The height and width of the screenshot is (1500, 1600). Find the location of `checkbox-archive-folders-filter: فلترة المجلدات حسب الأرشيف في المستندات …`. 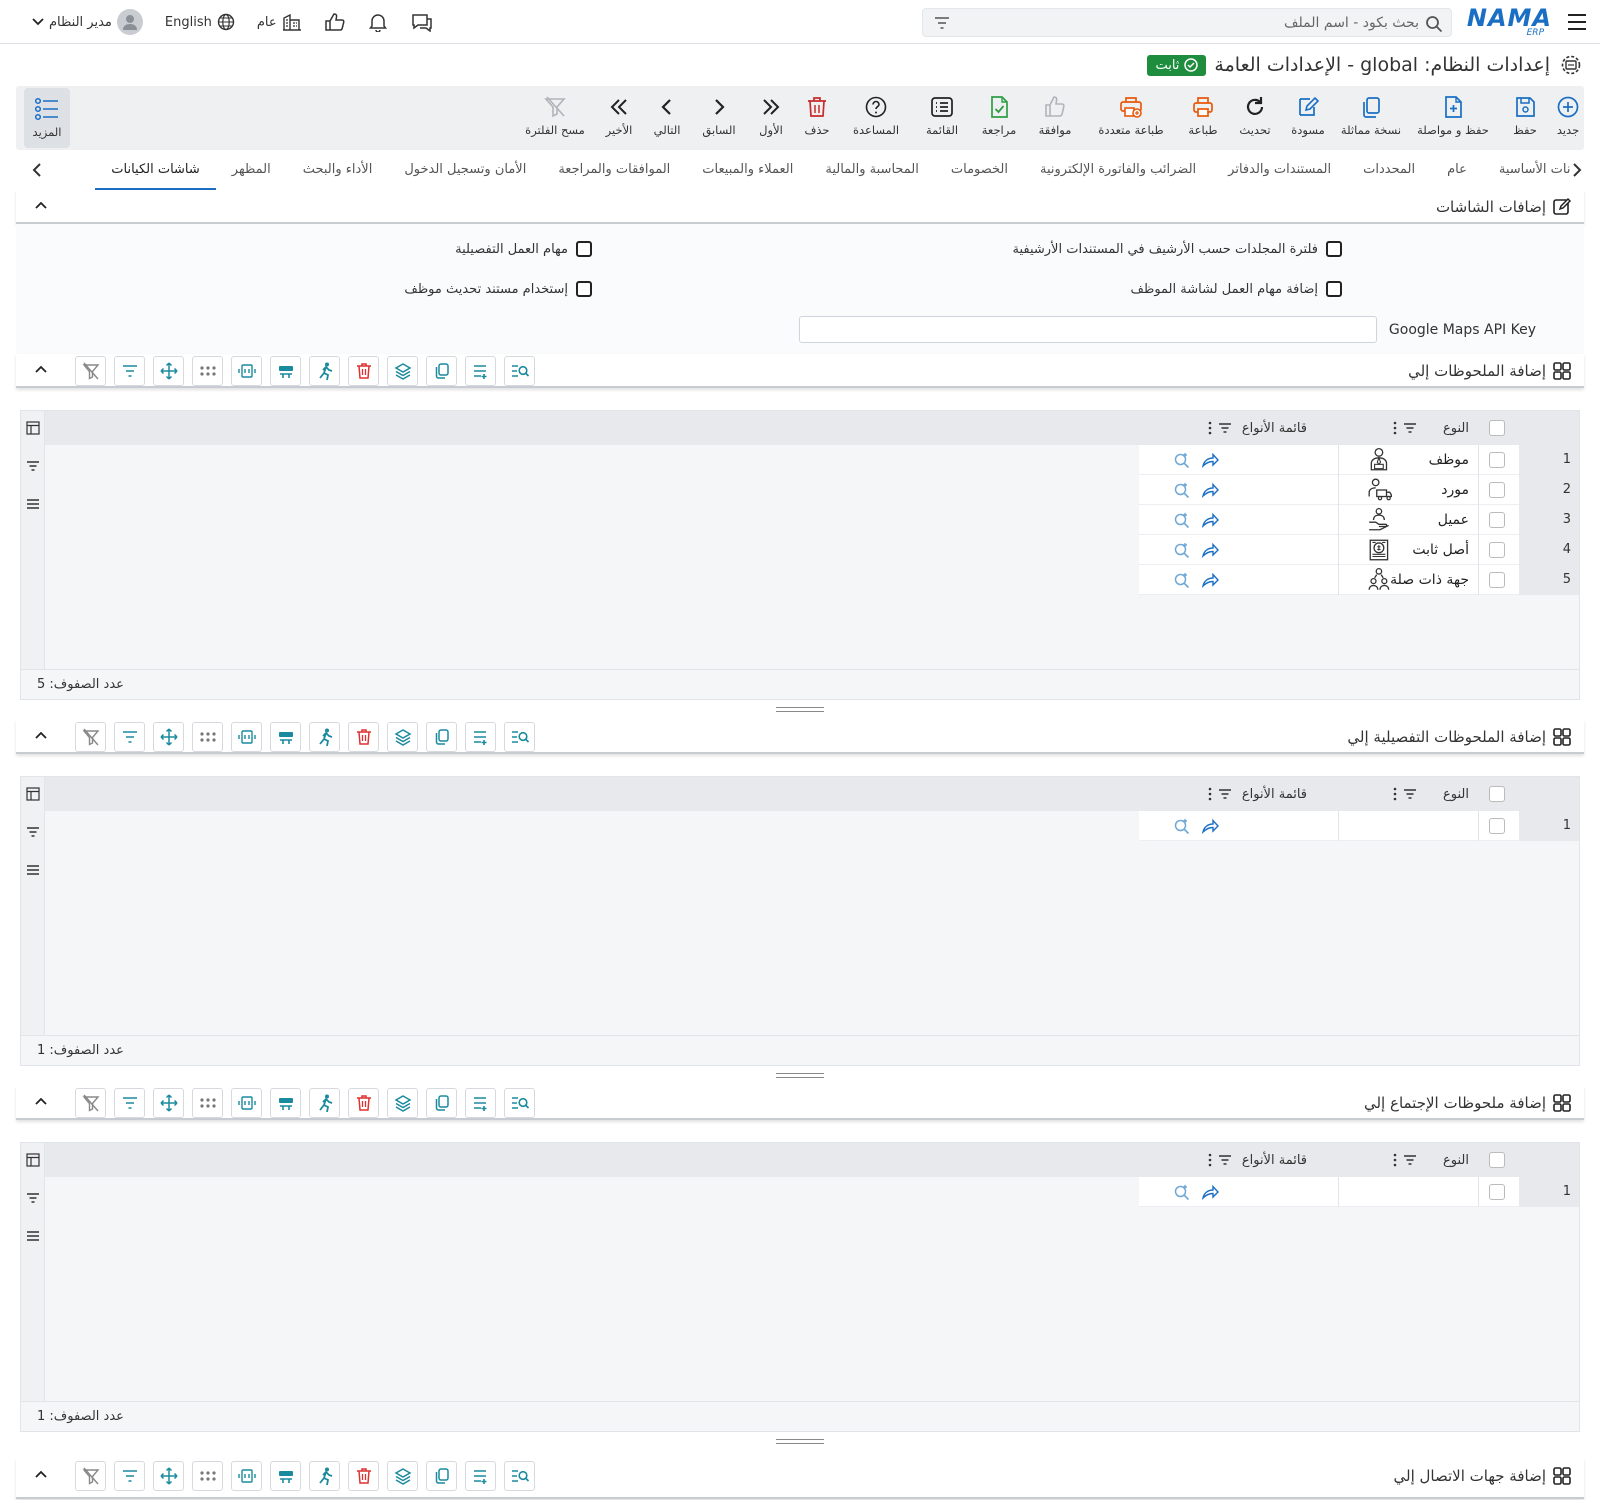

checkbox-archive-folders-filter: فلترة المجلدات حسب الأرشيف في المستندات … is located at coordinates (1177, 249).